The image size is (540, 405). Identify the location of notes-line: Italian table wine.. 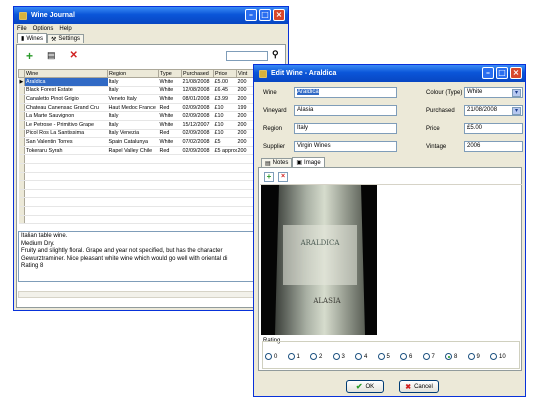
(44, 236).